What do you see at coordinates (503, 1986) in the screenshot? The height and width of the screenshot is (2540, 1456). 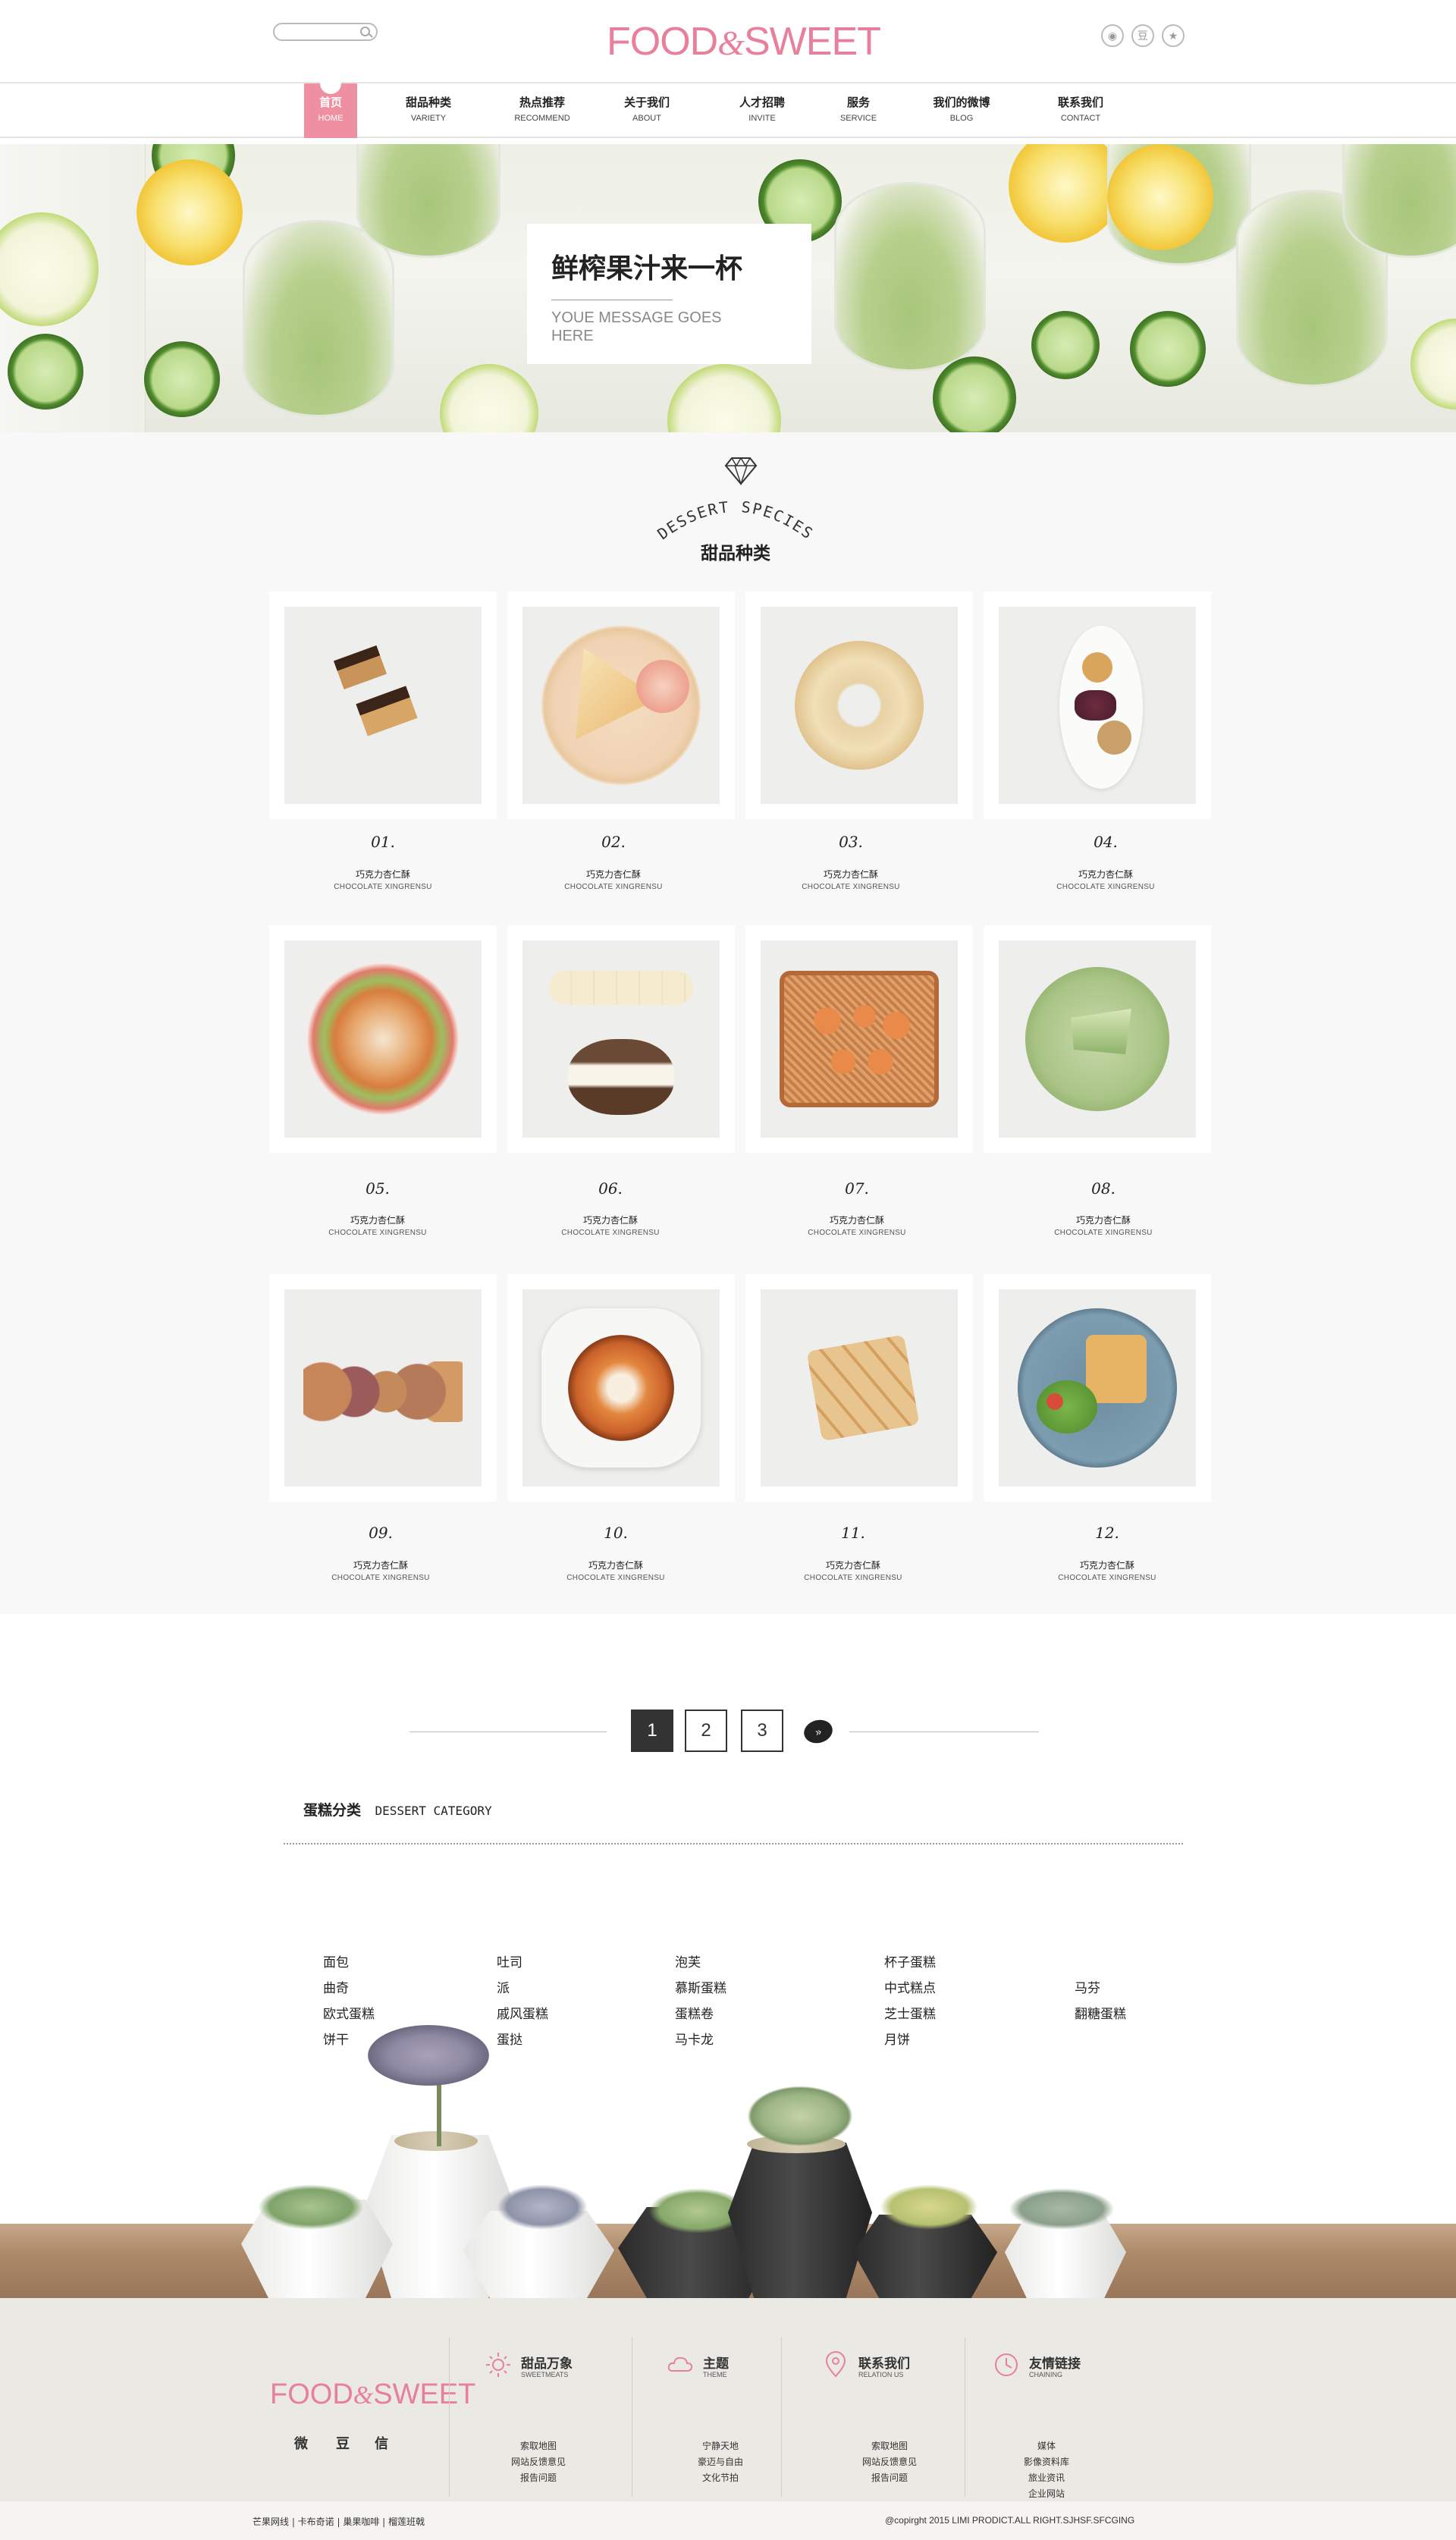 I see `category-link: 派` at bounding box center [503, 1986].